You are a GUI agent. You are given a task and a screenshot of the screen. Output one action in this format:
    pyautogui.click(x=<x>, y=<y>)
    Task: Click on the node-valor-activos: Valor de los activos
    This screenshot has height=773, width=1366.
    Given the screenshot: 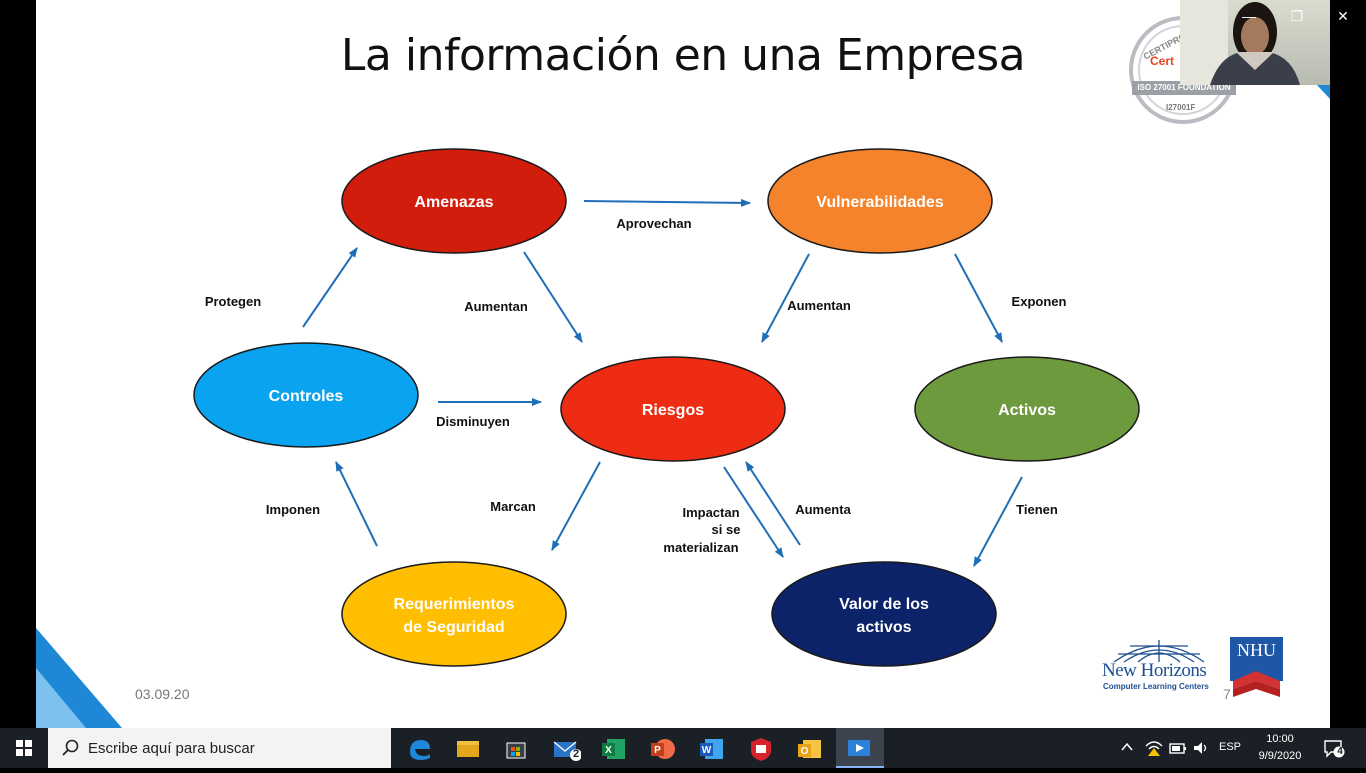 What is the action you would take?
    pyautogui.click(x=884, y=614)
    